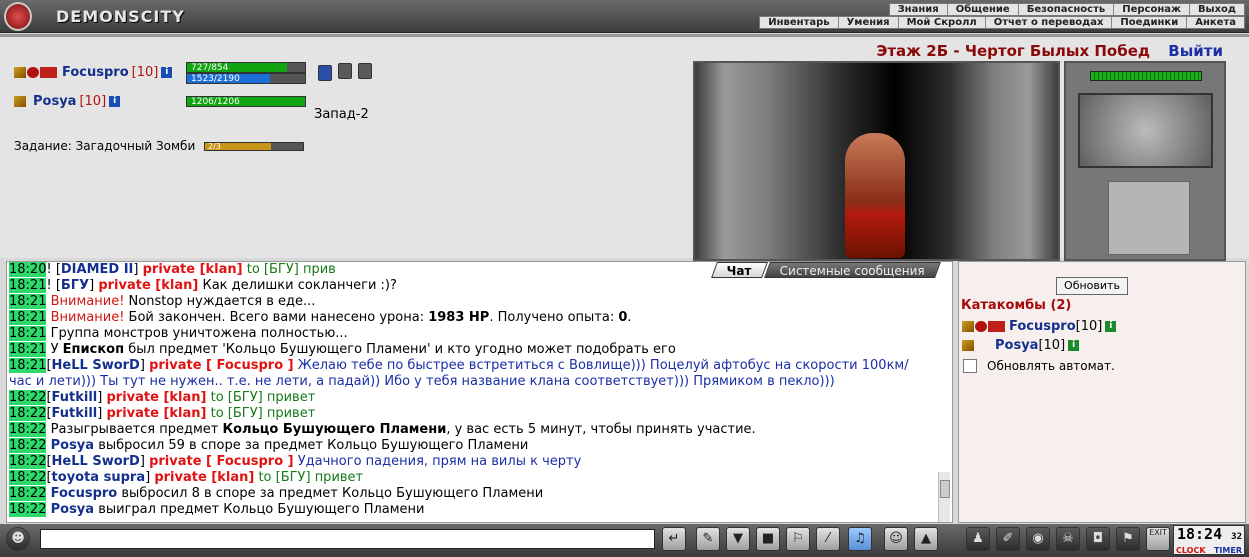 This screenshot has width=1249, height=557. What do you see at coordinates (1217, 9) in the screenshot?
I see `menu-item-exit: Выход` at bounding box center [1217, 9].